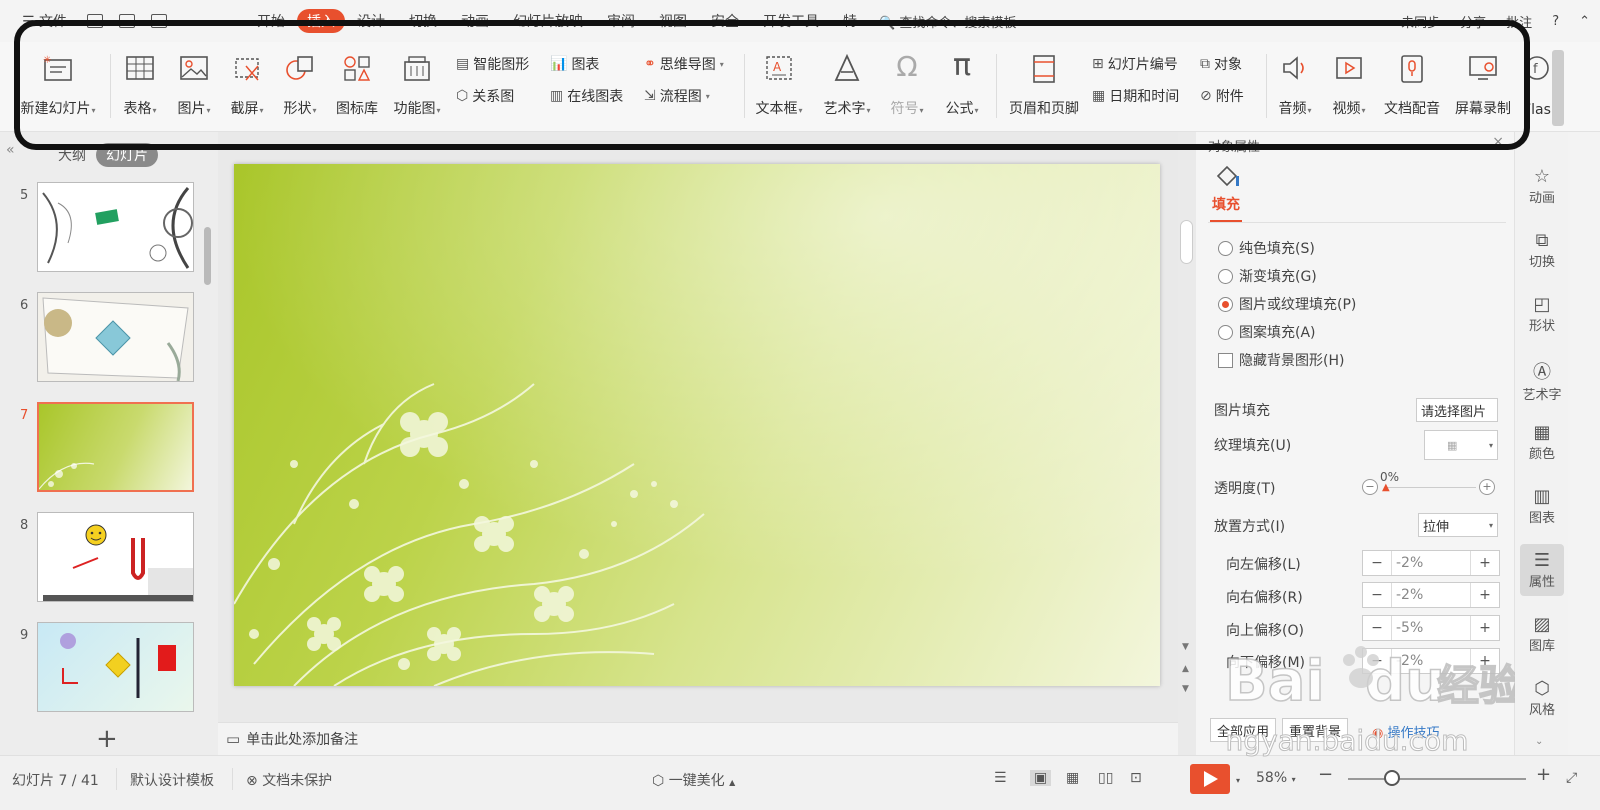 This screenshot has height=810, width=1600. What do you see at coordinates (1571, 778) in the screenshot?
I see `fit-window-icon: ⤢` at bounding box center [1571, 778].